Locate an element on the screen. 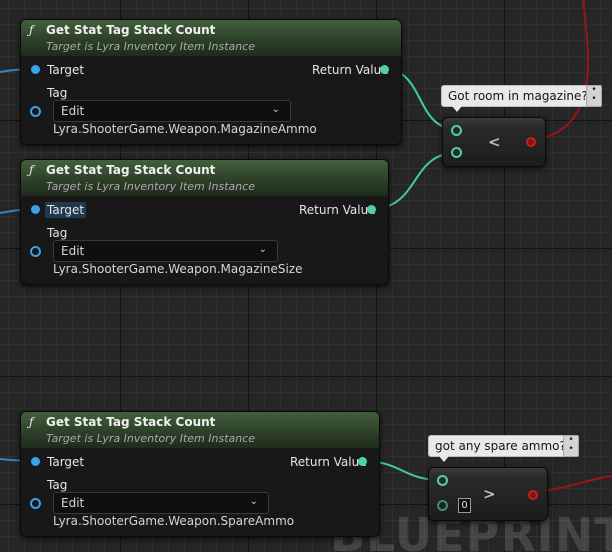 The image size is (612, 552). tag-value: Lyra.ShooterGame.Weapon.MagazineAmmo is located at coordinates (185, 129).